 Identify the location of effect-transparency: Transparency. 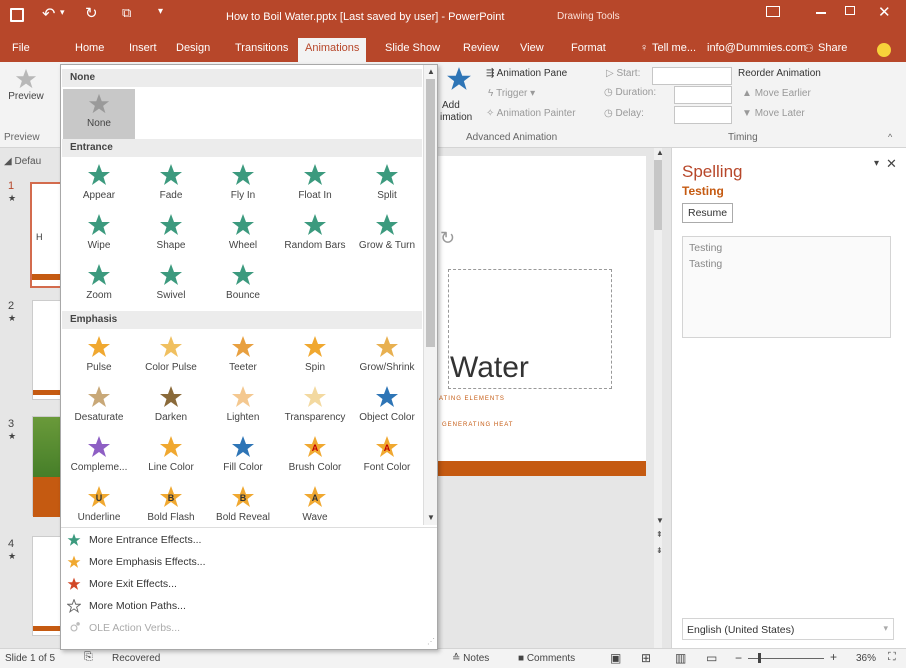
(315, 406).